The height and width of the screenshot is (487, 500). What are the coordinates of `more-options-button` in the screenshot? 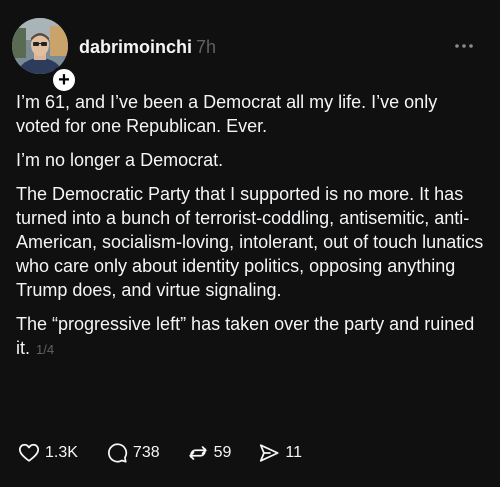 It's located at (464, 46).